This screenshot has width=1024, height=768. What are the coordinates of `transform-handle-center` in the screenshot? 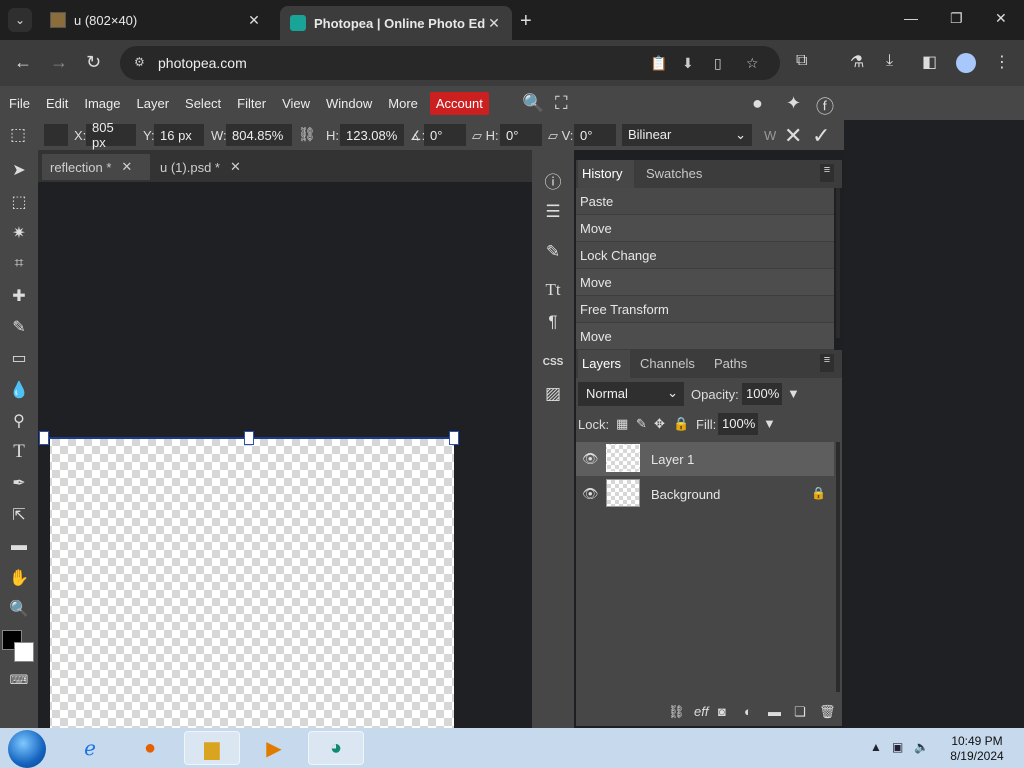 It's located at (249, 438).